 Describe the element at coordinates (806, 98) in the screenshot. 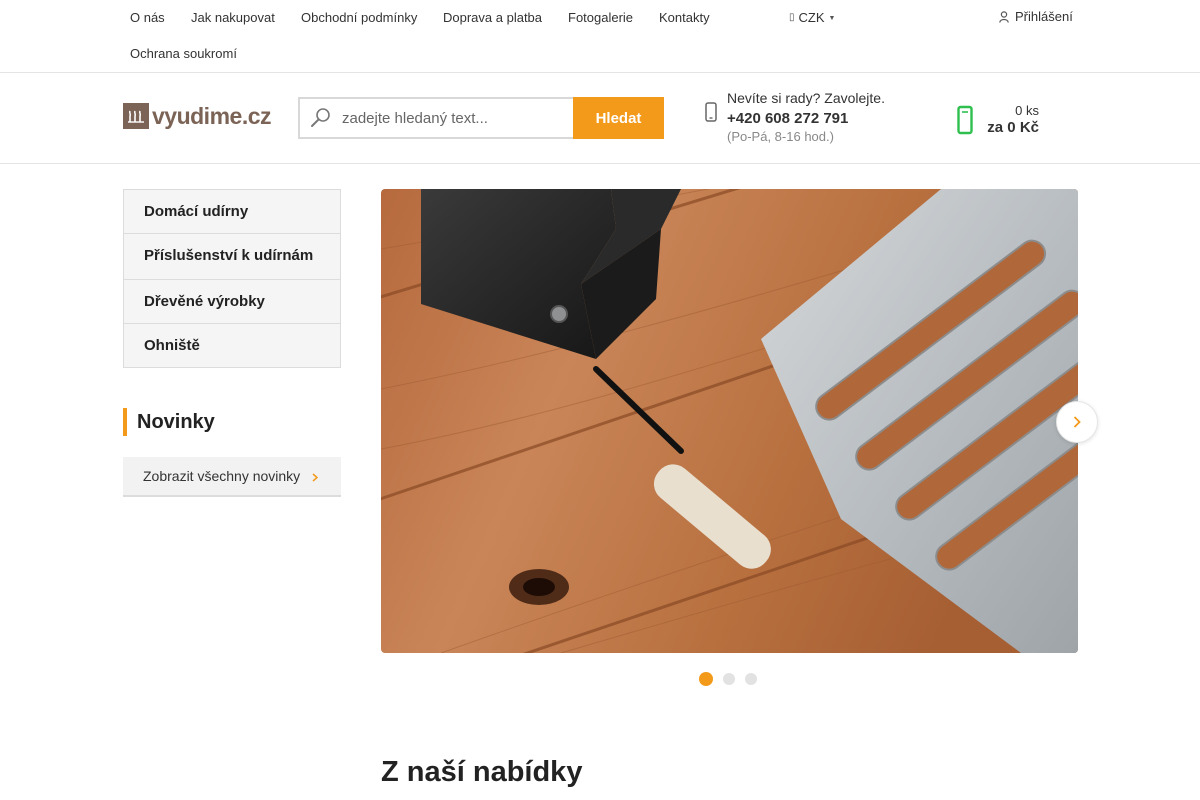

I see `contact-question: Nevíte si rady? Zavolejte.` at that location.